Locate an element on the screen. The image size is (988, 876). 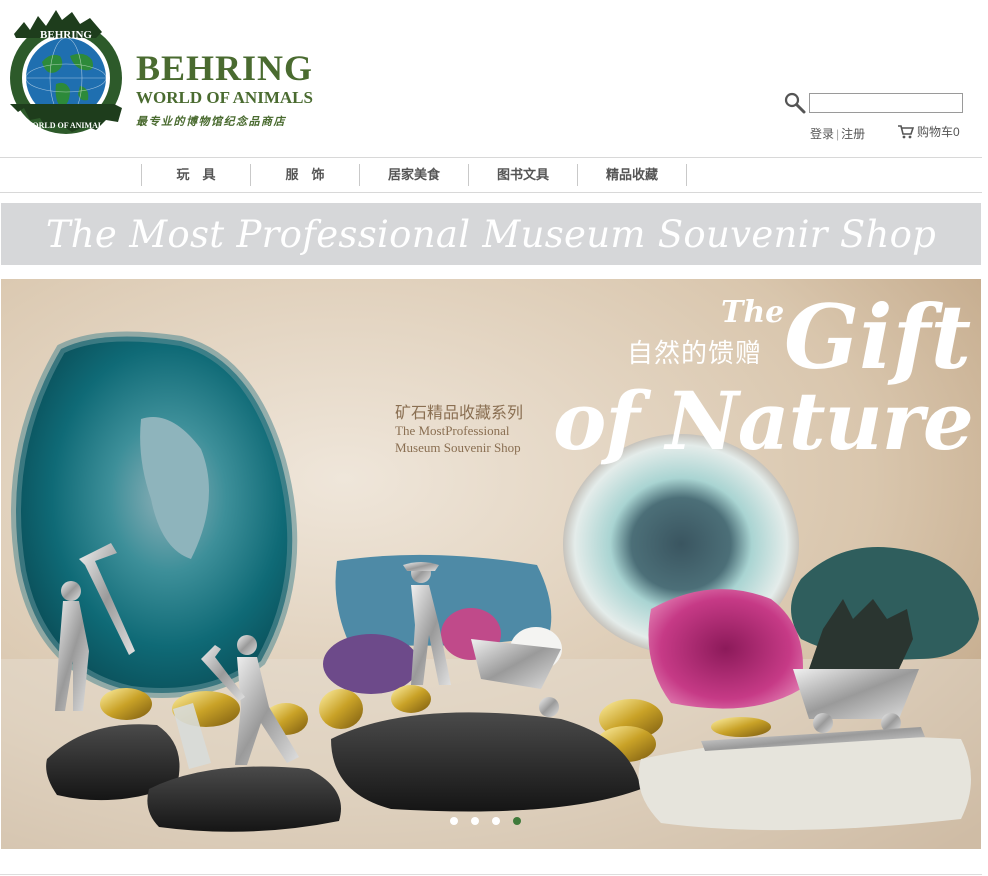
main-nav: 玩 具 服 饰 居家美食 图书文具 精品收藏 is located at coordinates (491, 175).